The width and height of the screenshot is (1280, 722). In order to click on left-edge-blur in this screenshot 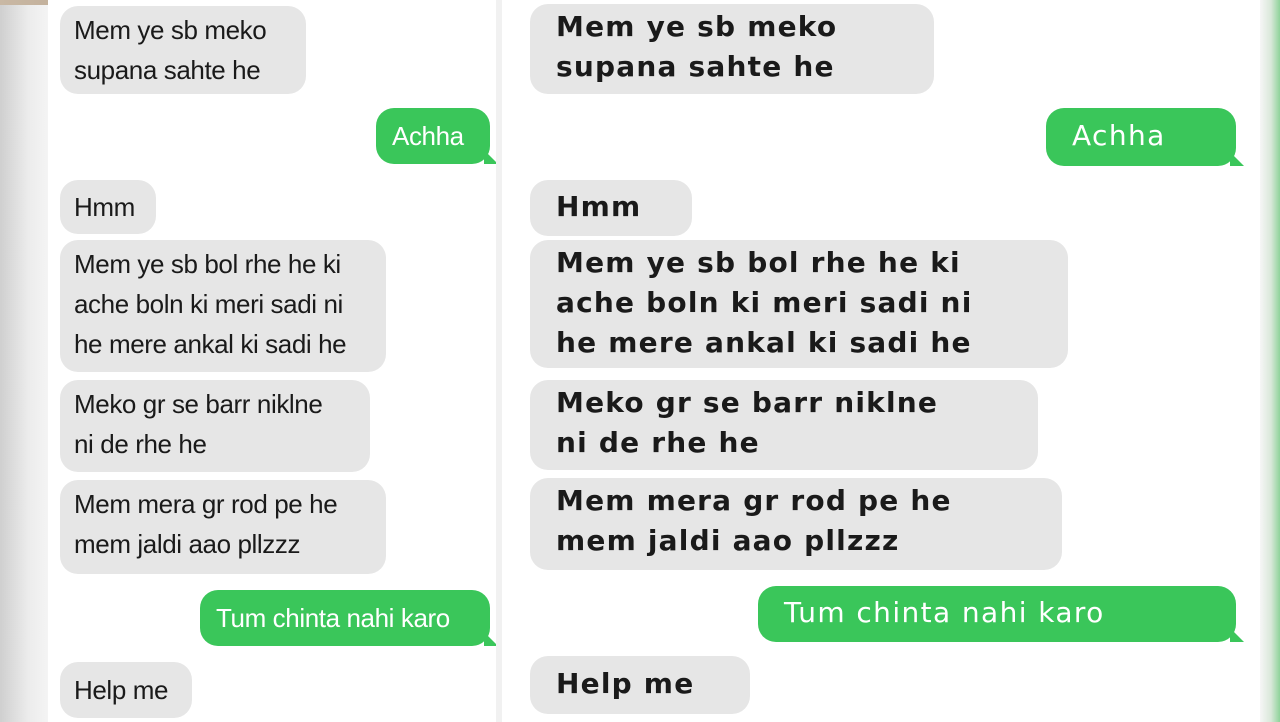, I will do `click(24, 361)`.